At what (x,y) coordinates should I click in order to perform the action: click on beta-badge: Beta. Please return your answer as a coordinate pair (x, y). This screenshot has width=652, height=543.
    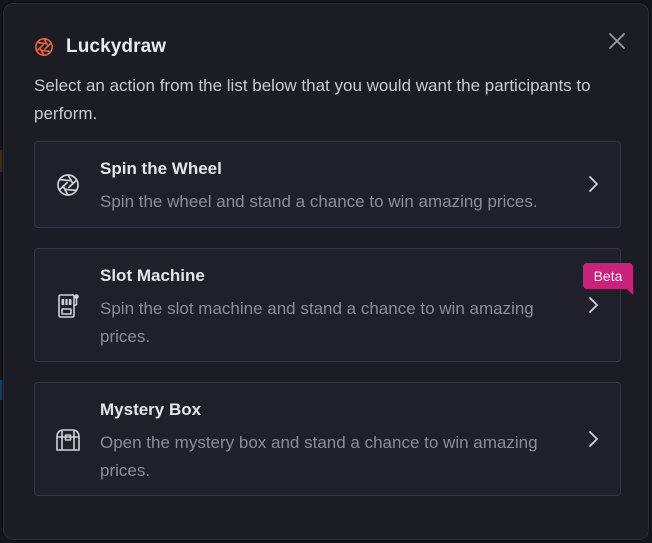
    Looking at the image, I should click on (608, 279).